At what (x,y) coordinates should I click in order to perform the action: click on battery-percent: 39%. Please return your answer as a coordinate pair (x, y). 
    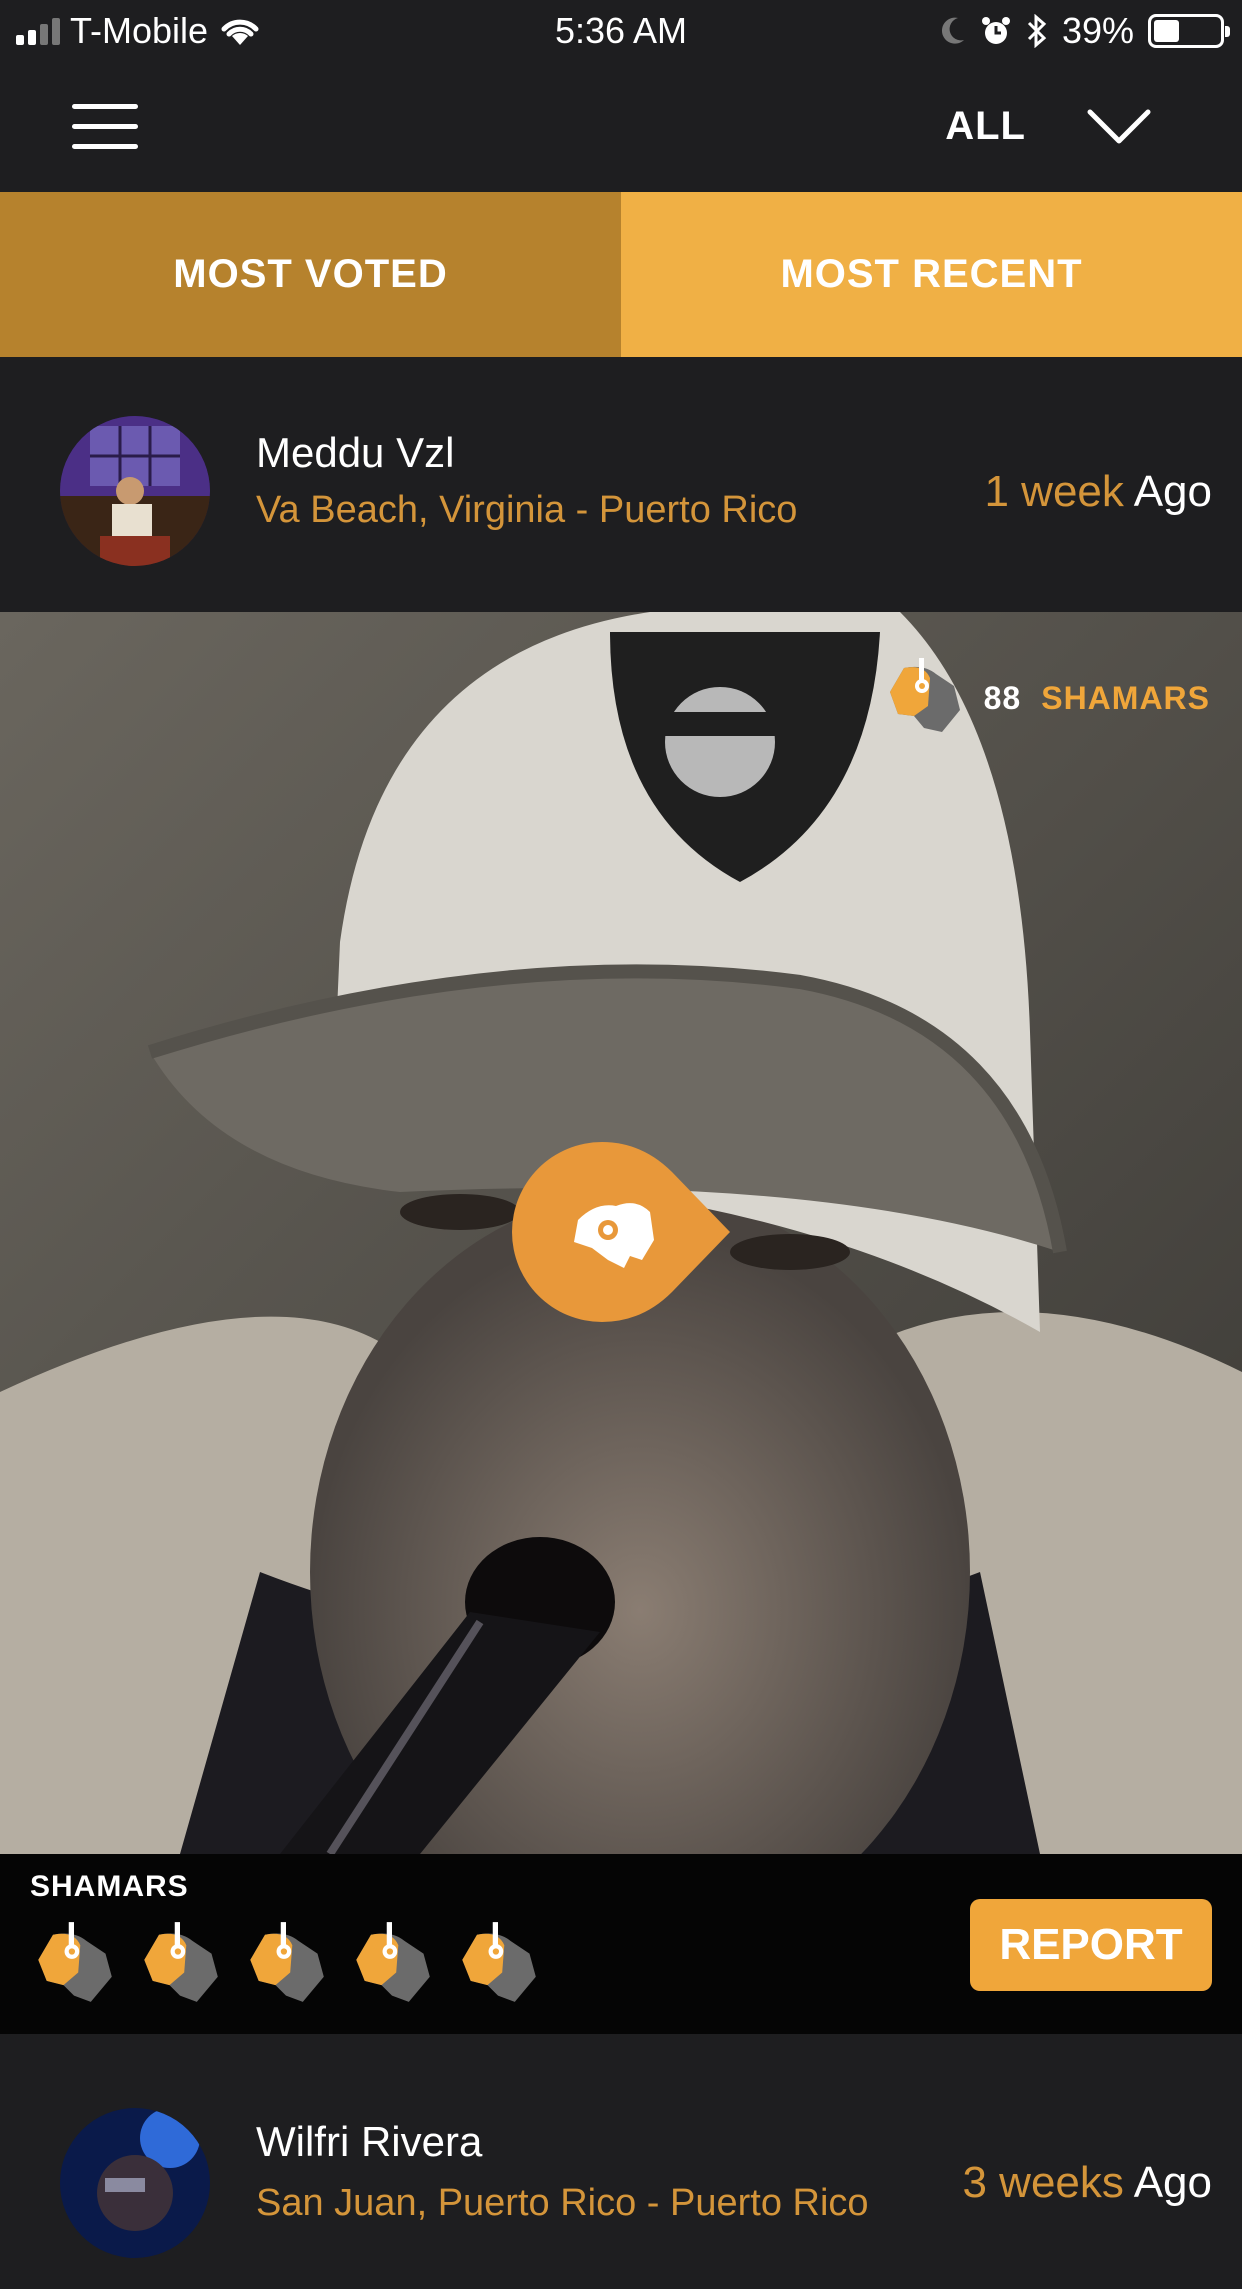
    Looking at the image, I should click on (1097, 30).